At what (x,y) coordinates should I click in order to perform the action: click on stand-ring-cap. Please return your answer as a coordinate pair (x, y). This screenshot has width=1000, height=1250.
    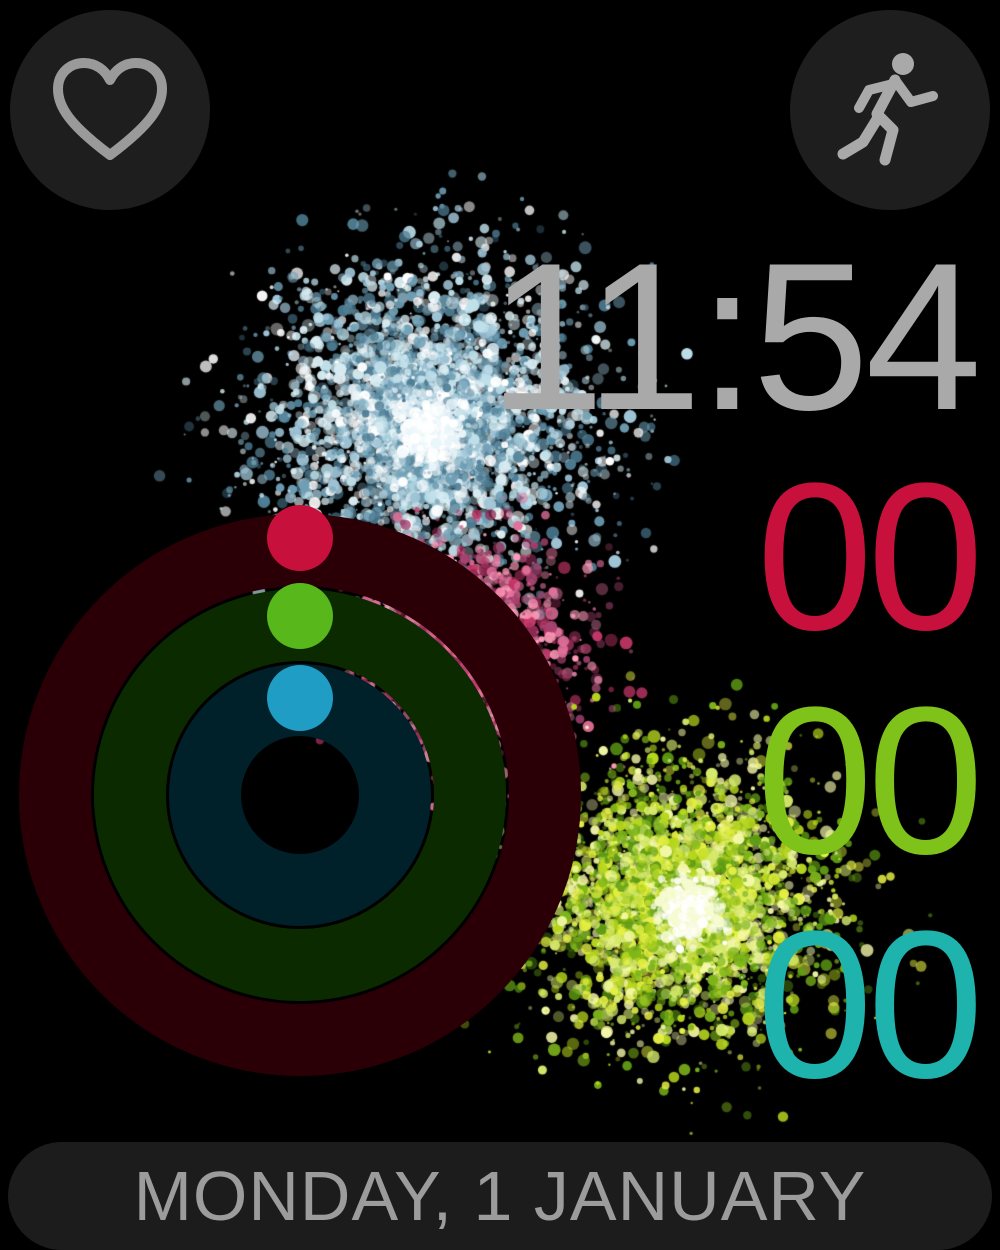
    Looking at the image, I should click on (300, 698).